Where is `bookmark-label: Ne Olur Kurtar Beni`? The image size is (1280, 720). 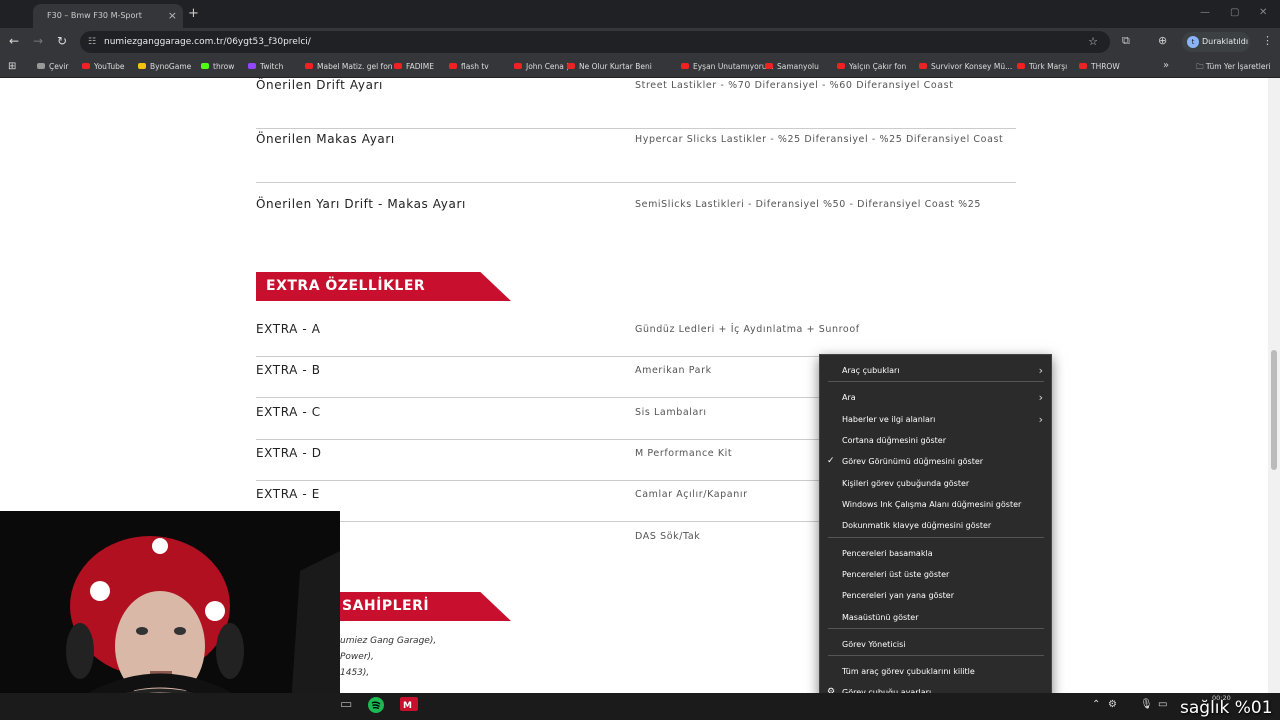
bookmark-label: Ne Olur Kurtar Beni is located at coordinates (615, 66).